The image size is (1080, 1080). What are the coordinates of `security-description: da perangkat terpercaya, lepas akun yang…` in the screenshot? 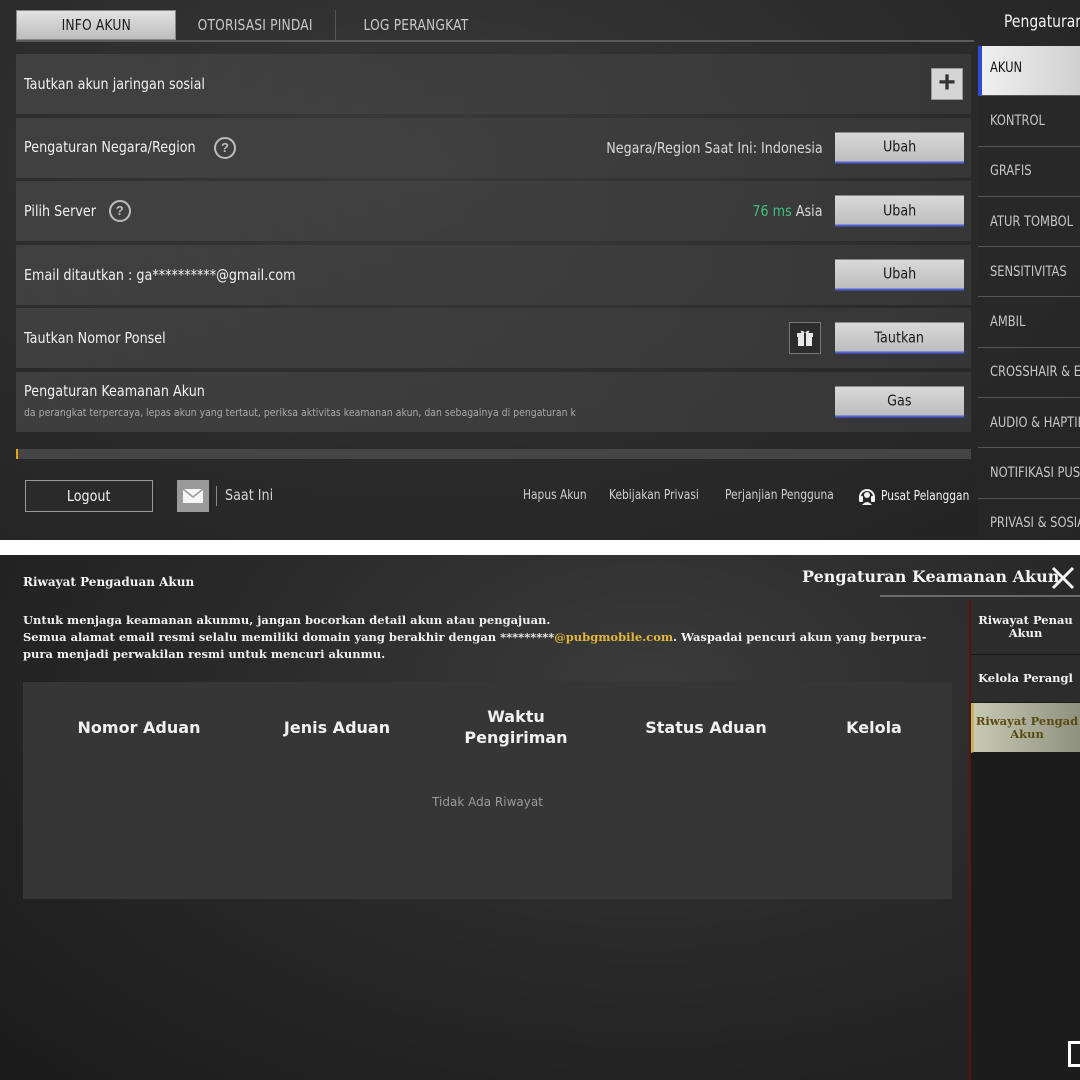 It's located at (300, 412).